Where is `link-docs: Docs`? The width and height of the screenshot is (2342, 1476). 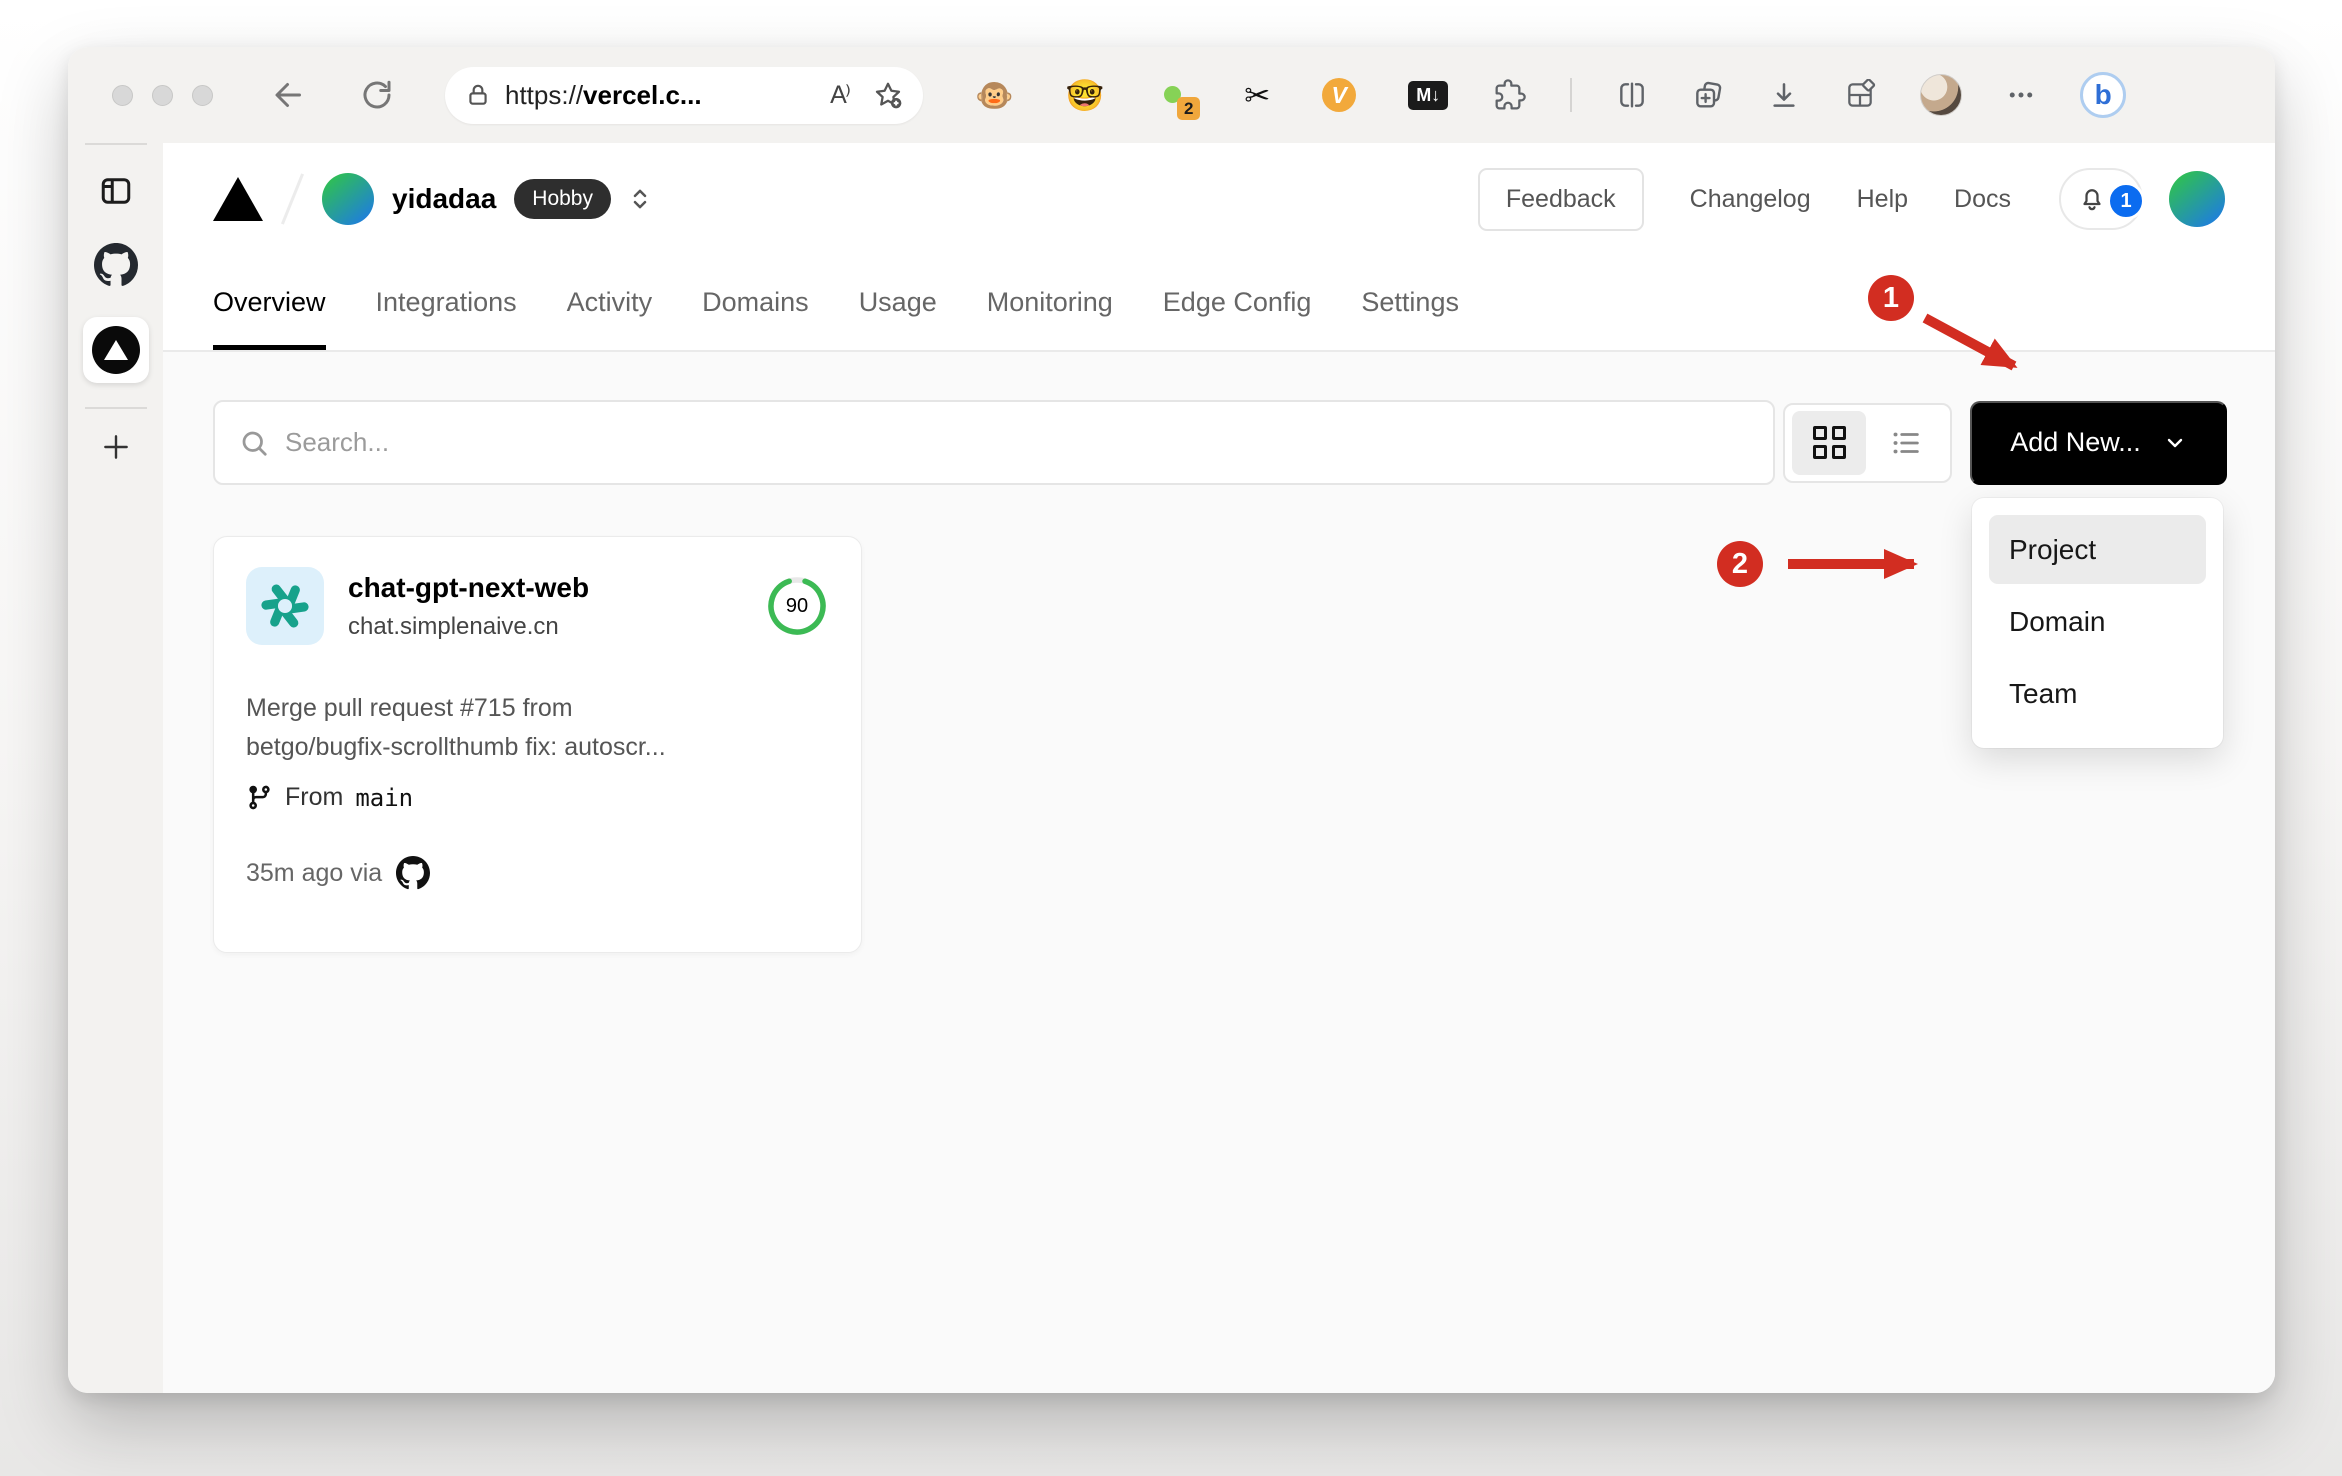 link-docs: Docs is located at coordinates (1982, 199).